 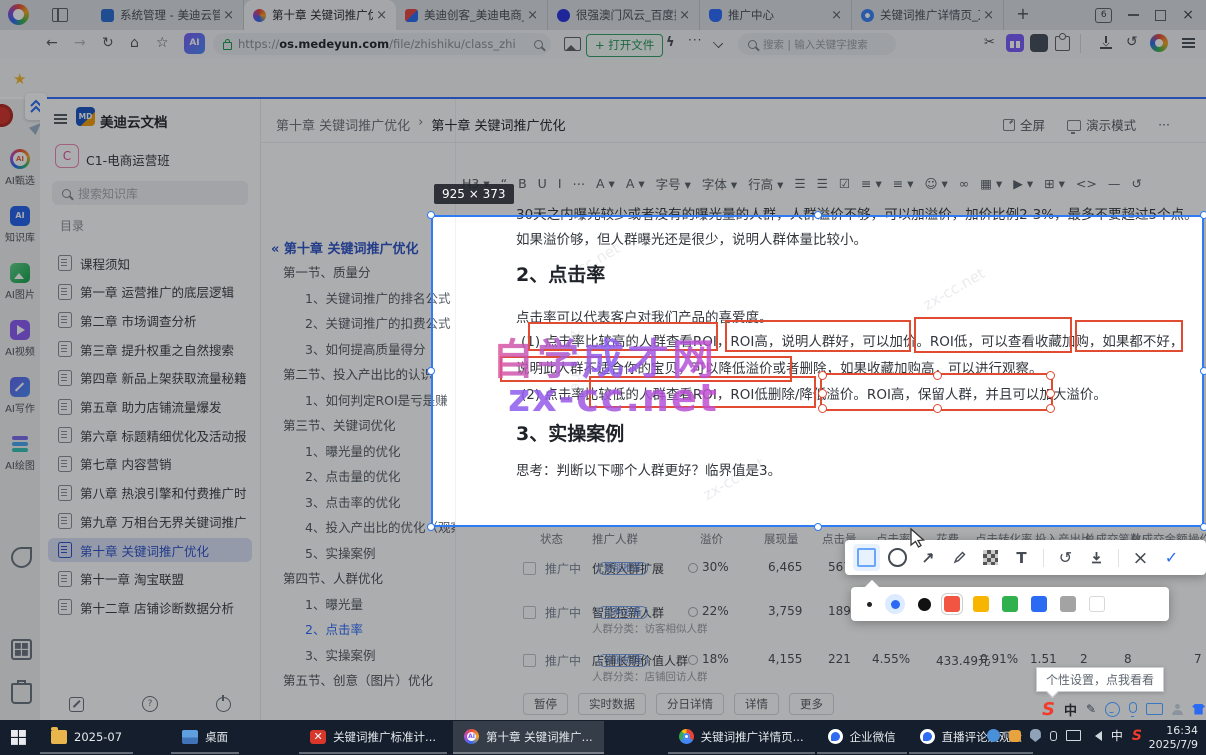 I want to click on history-undo-icon: ↺, so click(x=1132, y=42).